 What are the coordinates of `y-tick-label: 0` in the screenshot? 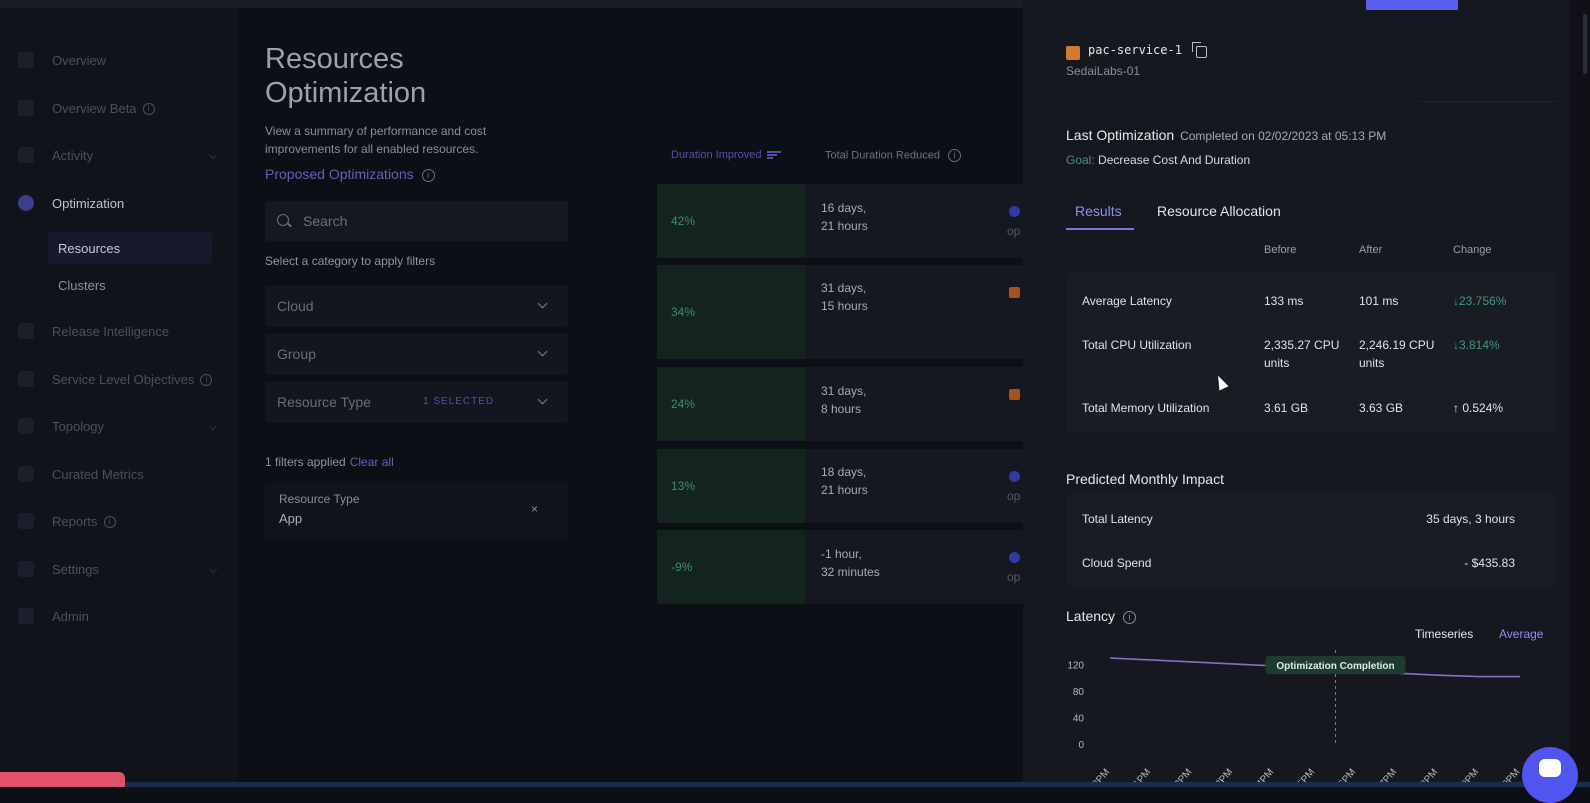 It's located at (1081, 745).